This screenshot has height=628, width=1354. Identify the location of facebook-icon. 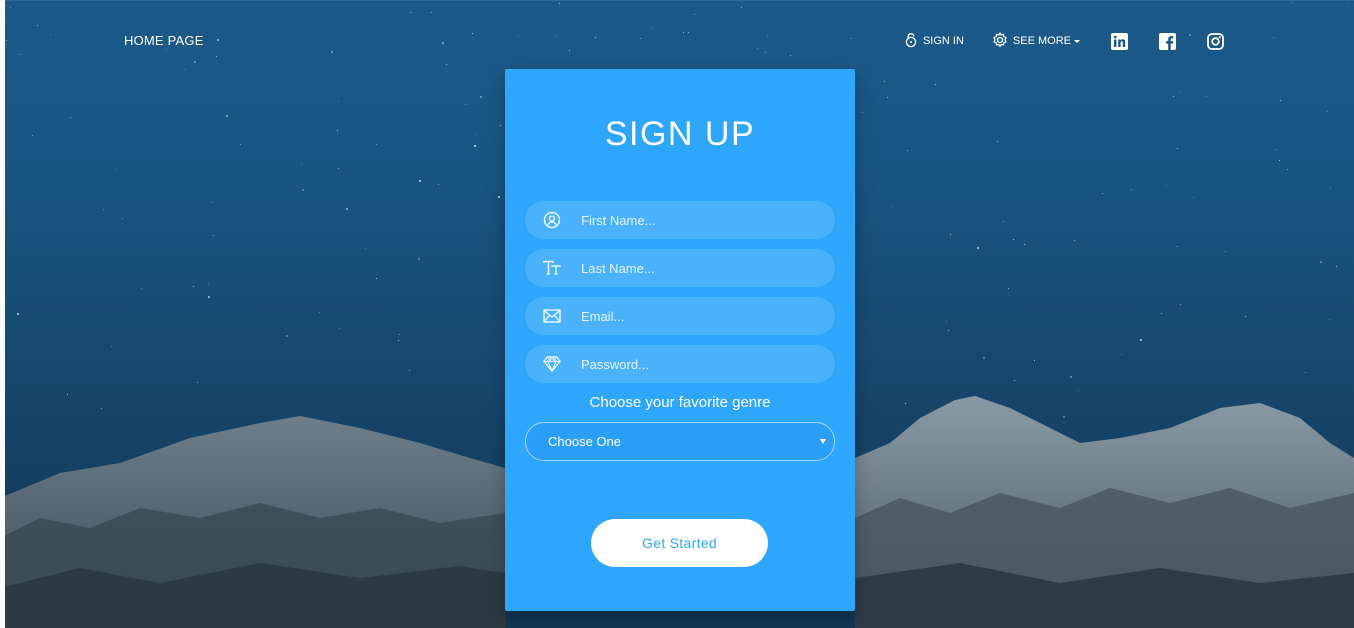
(1167, 41).